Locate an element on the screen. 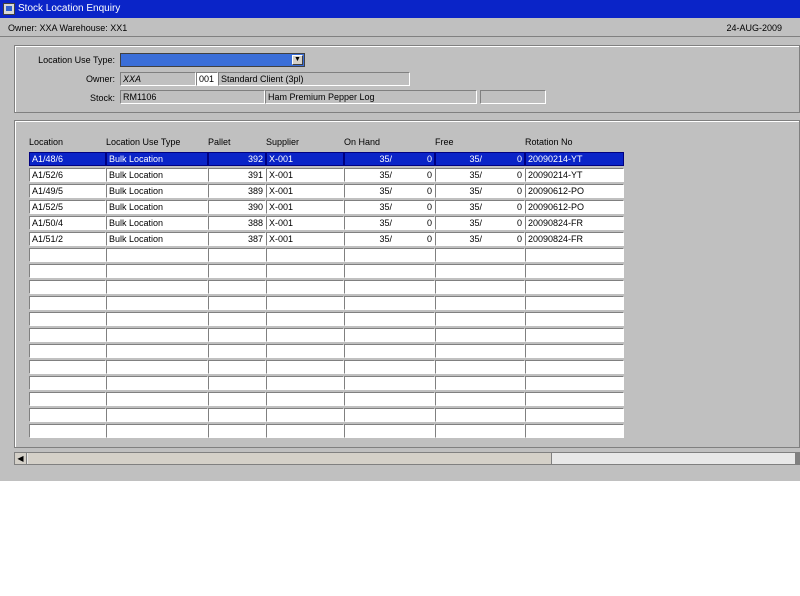  pallet-cell: 392 is located at coordinates (237, 159).